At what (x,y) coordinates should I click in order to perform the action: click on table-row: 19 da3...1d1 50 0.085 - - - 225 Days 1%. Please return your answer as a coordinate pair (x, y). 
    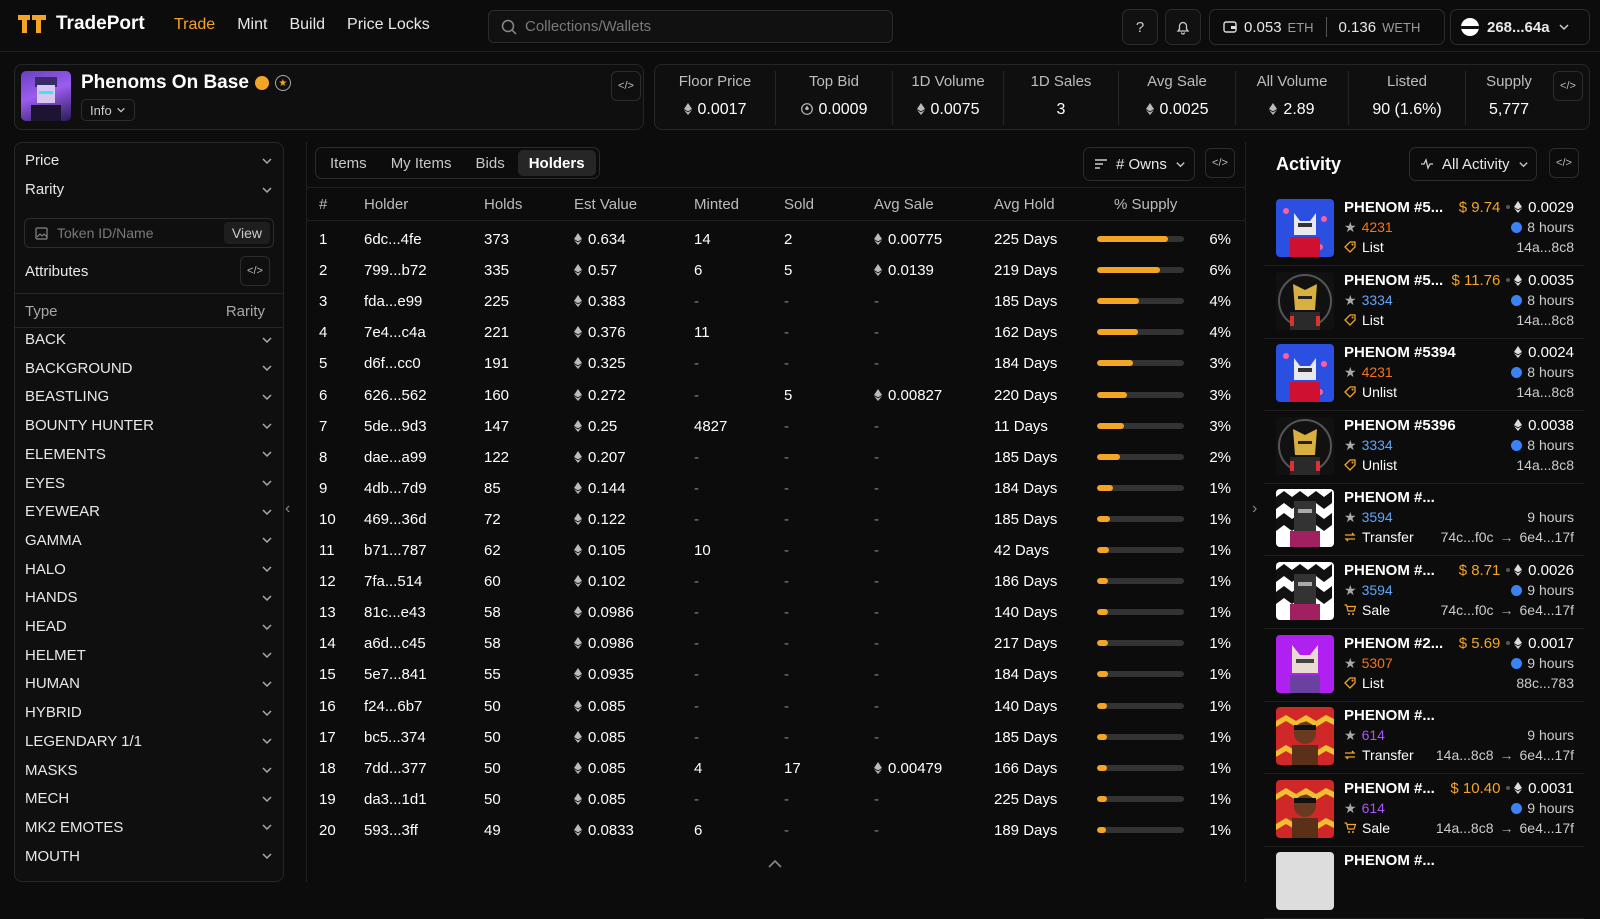
    Looking at the image, I should click on (776, 799).